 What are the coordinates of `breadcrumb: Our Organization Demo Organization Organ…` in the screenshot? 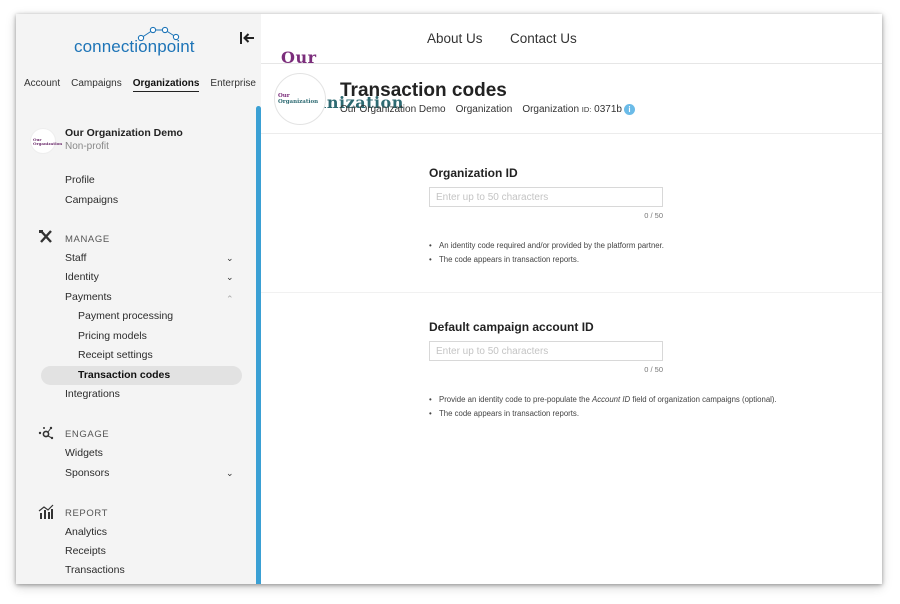 It's located at (487, 109).